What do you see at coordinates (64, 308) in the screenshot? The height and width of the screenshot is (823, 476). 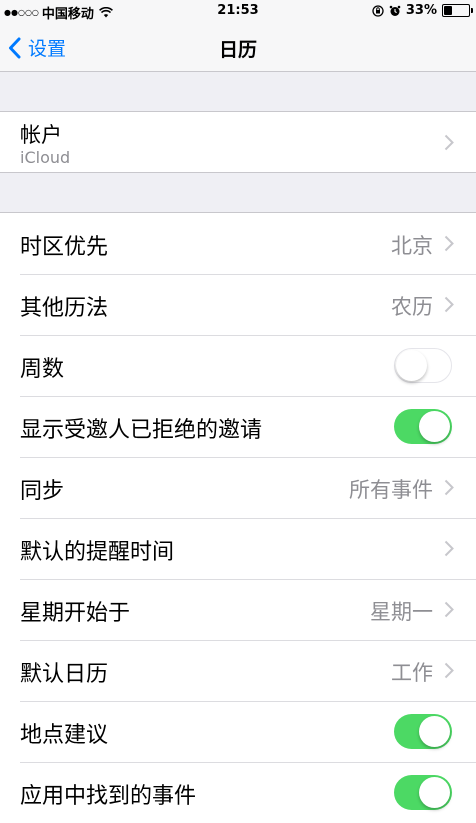 I see `row-label: 其他历法` at bounding box center [64, 308].